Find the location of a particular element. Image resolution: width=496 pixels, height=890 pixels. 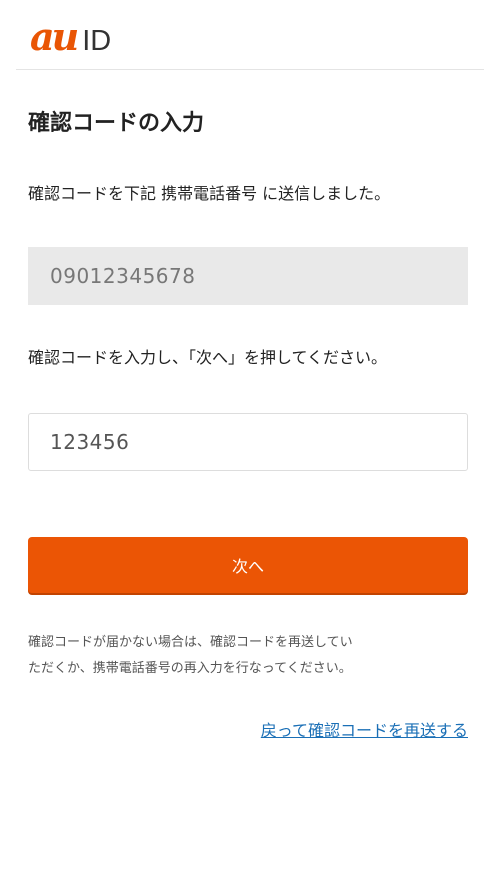

logo-au-text: au is located at coordinates (54, 36).